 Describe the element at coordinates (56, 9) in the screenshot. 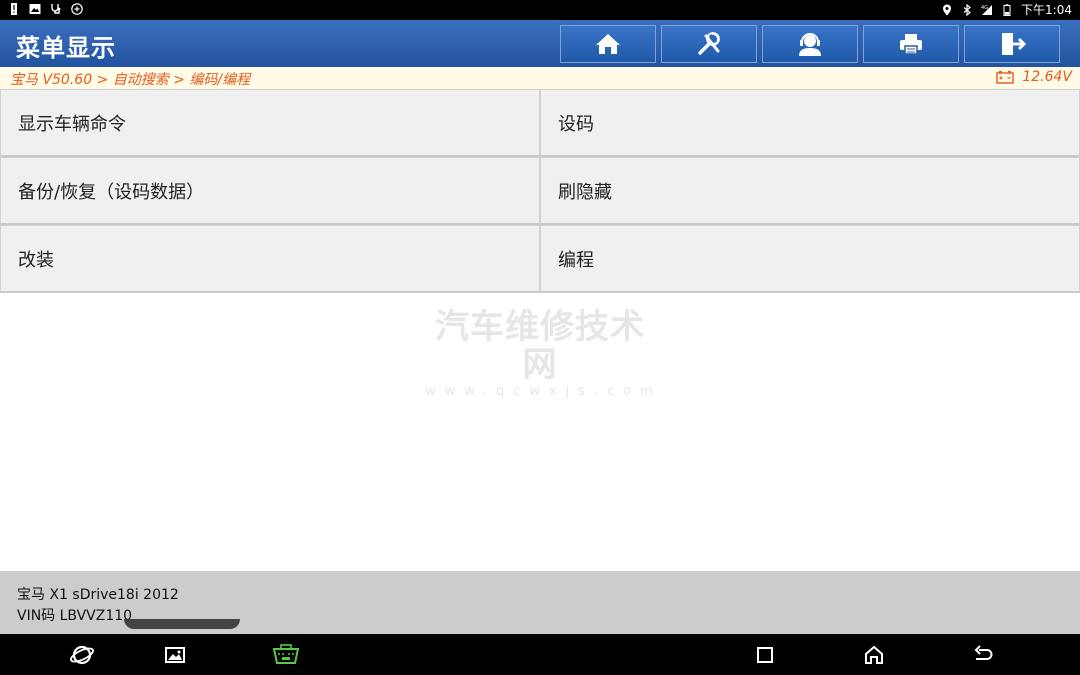

I see `stethoscope-icon` at that location.